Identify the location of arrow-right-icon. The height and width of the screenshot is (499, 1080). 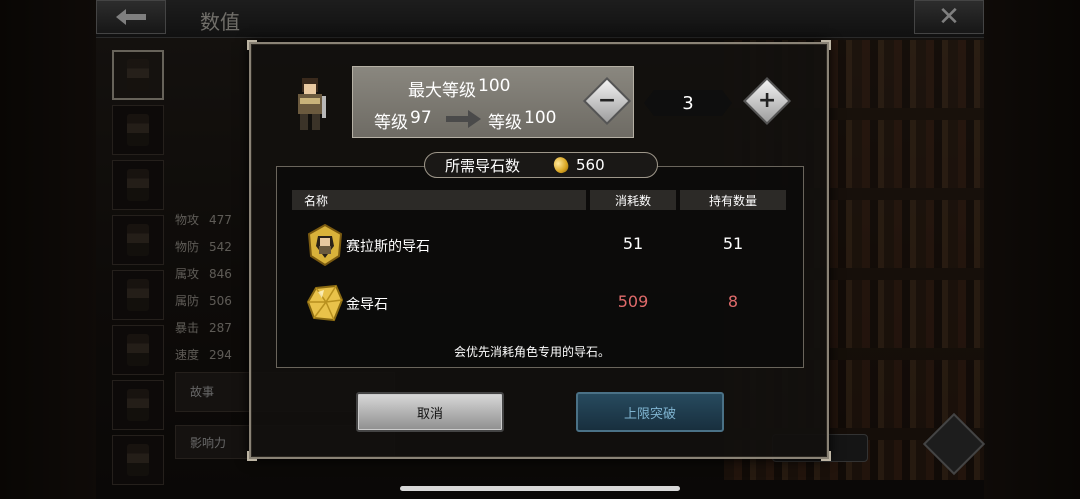
(463, 119).